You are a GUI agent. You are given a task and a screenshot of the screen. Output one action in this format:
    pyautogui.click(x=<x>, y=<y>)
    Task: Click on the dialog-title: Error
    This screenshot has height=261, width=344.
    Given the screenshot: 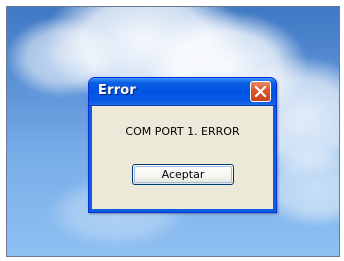 What is the action you would take?
    pyautogui.click(x=117, y=90)
    